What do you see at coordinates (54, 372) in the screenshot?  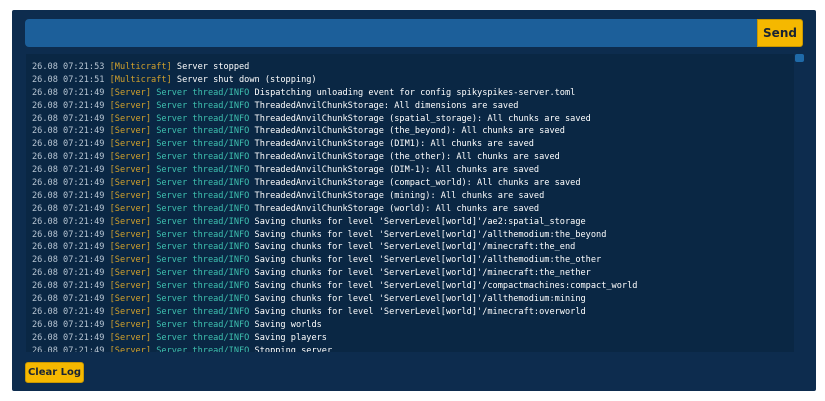 I see `clear-log-button: Clear Log` at bounding box center [54, 372].